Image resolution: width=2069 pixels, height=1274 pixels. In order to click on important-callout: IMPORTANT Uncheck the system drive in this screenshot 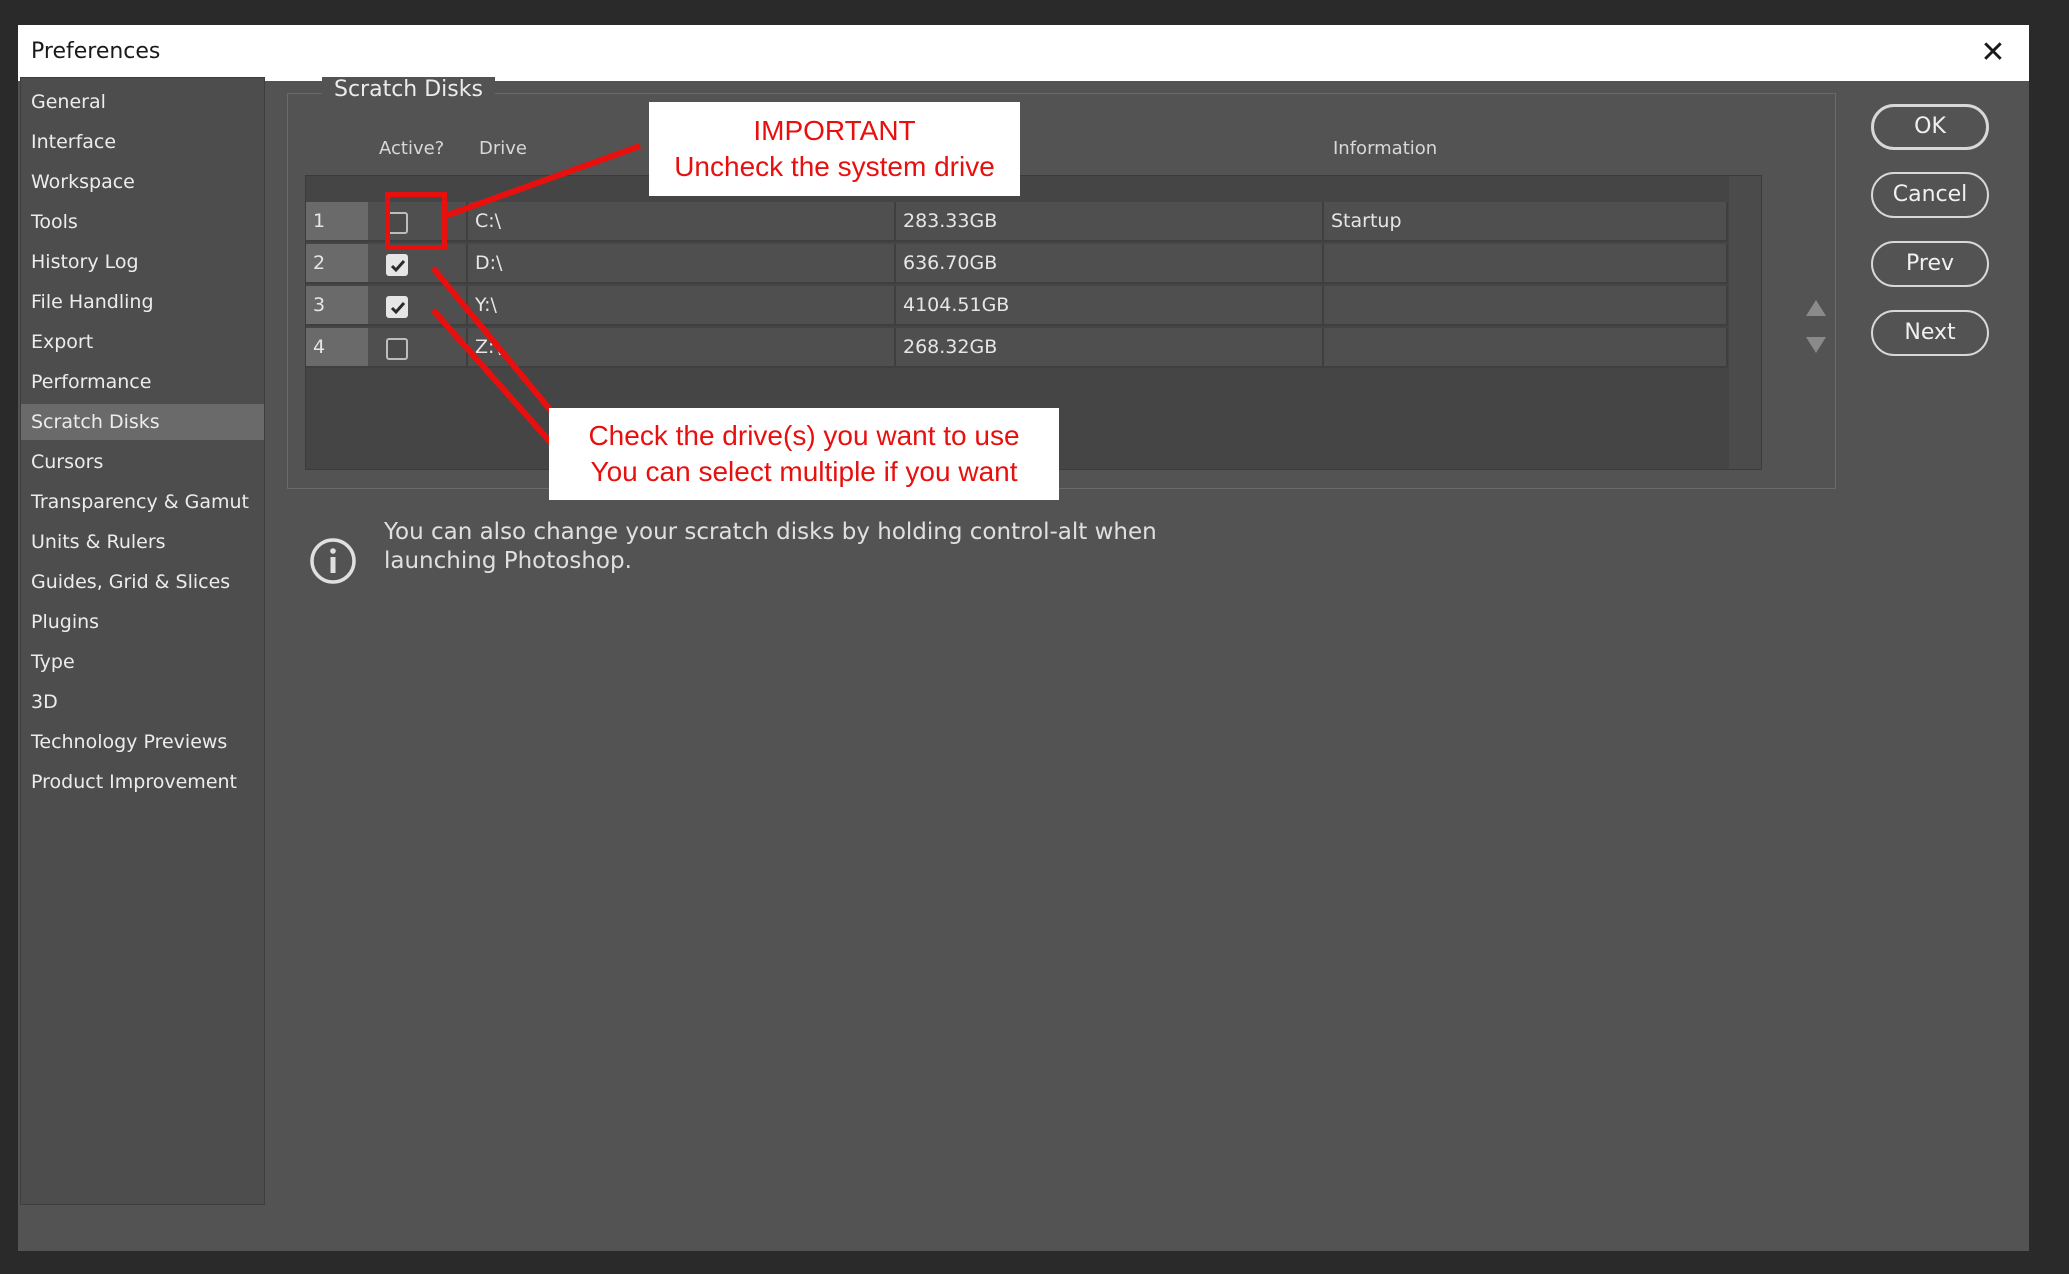, I will do `click(834, 149)`.